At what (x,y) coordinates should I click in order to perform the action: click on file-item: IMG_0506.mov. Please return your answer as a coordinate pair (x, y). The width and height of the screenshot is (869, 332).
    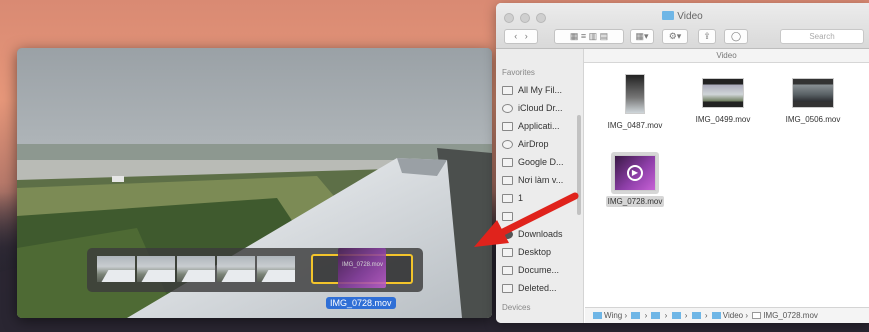
    Looking at the image, I should click on (813, 101).